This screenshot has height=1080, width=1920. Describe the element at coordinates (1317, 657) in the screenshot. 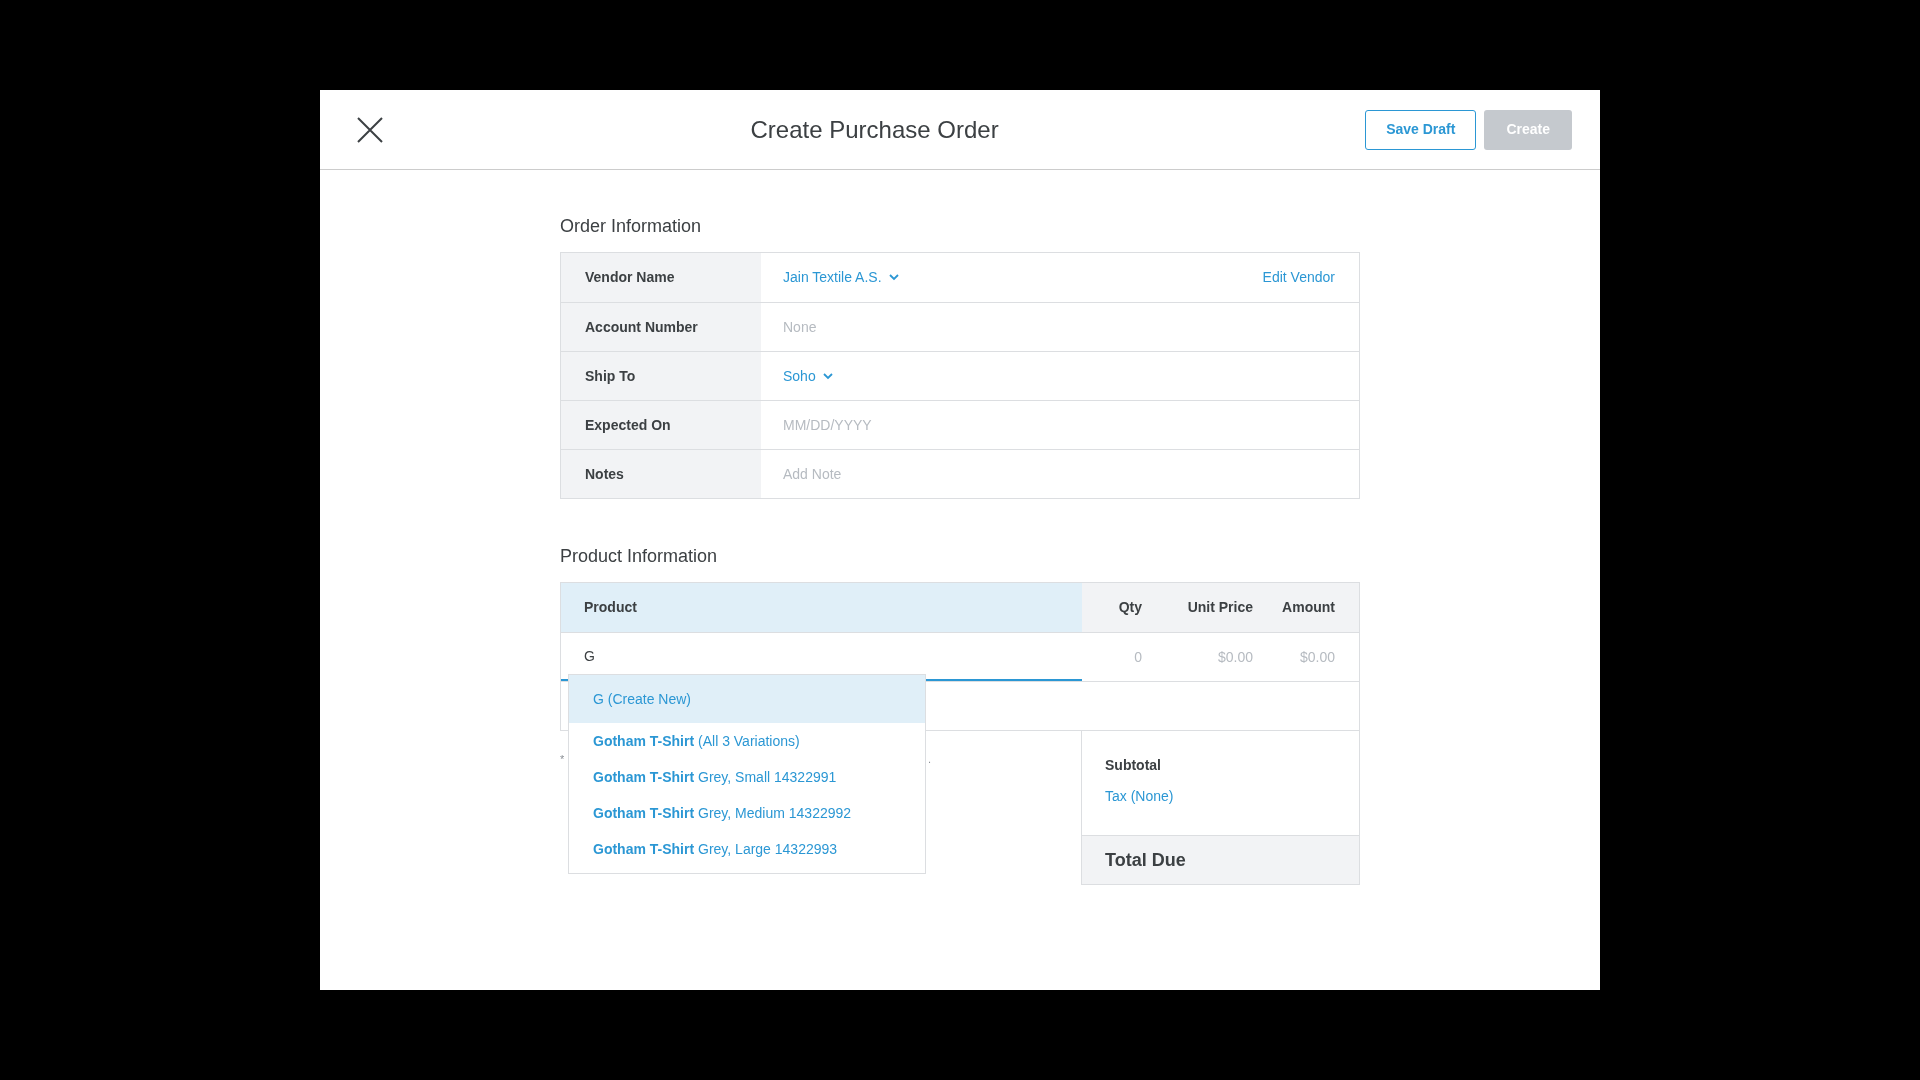

I see `amount-cell-text: $0.00` at that location.